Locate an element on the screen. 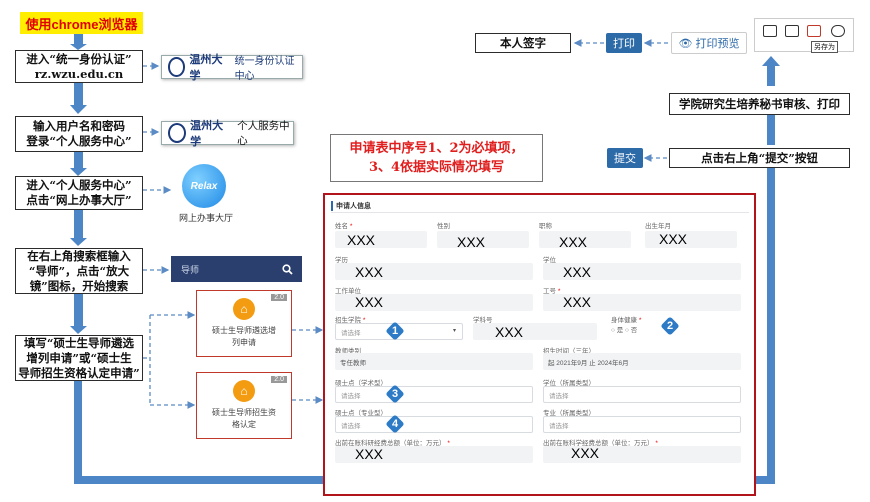 The image size is (870, 502). step-enter-hall: 进入“个人服务中心” 点击“网上办事大厅” is located at coordinates (79, 193).